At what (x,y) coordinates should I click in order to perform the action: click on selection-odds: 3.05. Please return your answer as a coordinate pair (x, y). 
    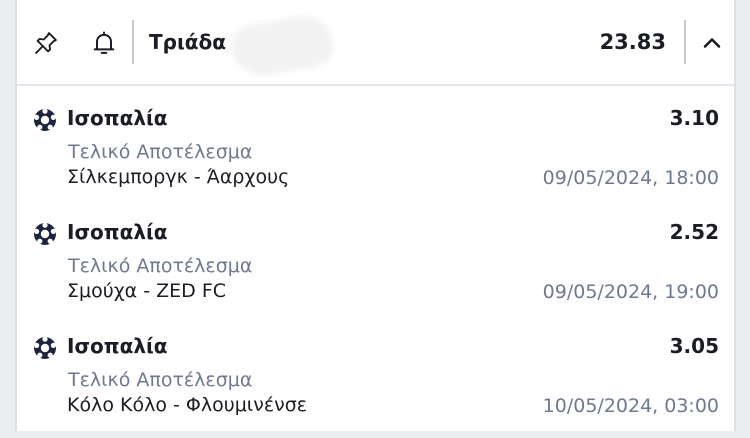
    Looking at the image, I should click on (694, 346).